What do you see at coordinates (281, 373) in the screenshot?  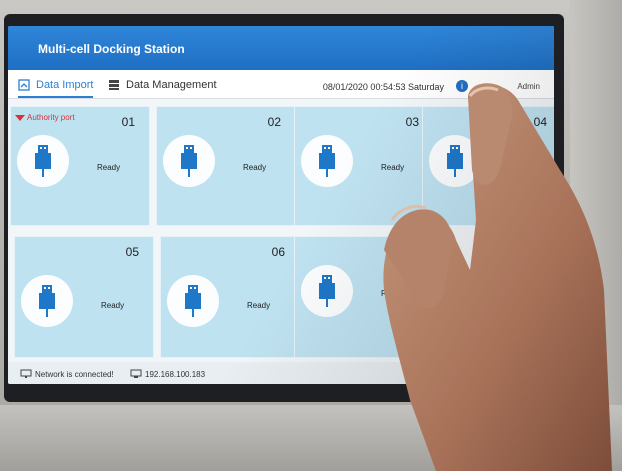 I see `status-bar: Network is connected! 192.168.100.183` at bounding box center [281, 373].